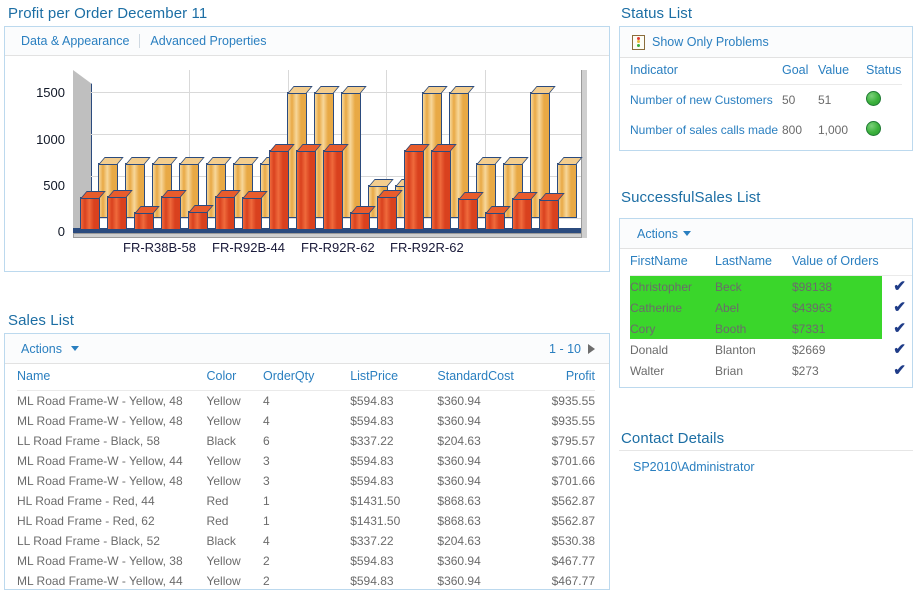 Image resolution: width=917 pixels, height=596 pixels. I want to click on column-profit: Profit, so click(573, 377).